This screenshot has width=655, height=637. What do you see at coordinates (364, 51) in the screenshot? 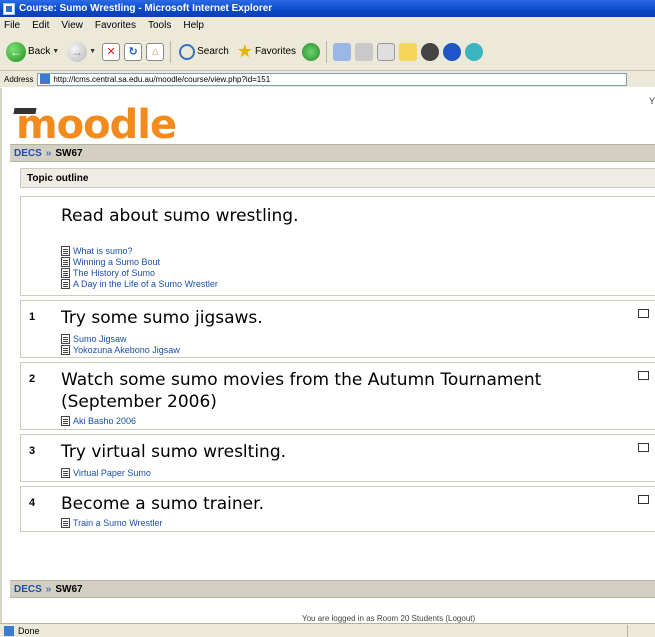
I see `print-icon` at bounding box center [364, 51].